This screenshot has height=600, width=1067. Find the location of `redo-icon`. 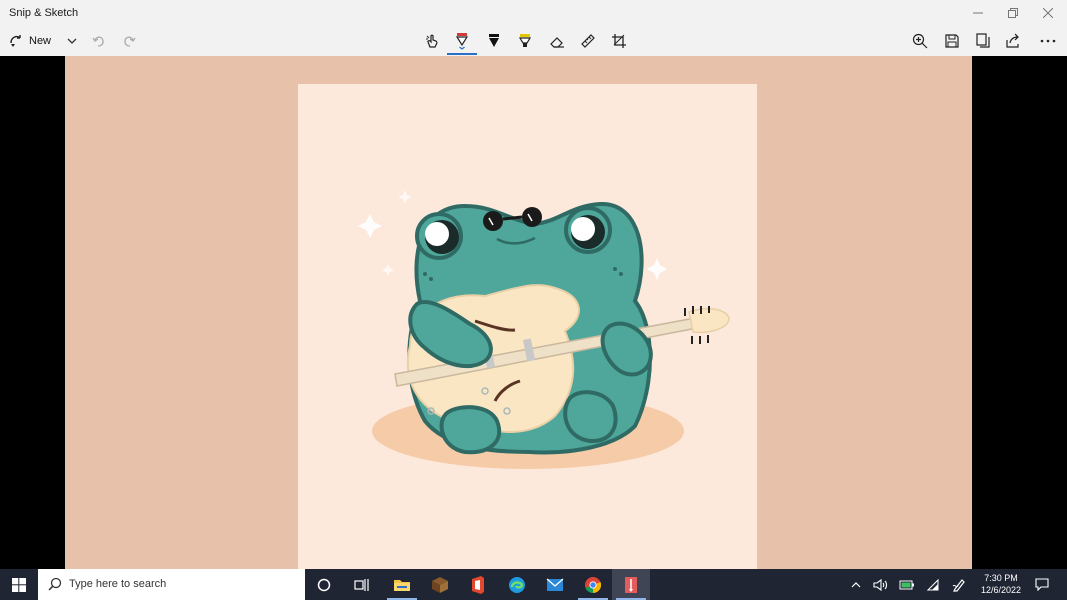

redo-icon is located at coordinates (130, 41).